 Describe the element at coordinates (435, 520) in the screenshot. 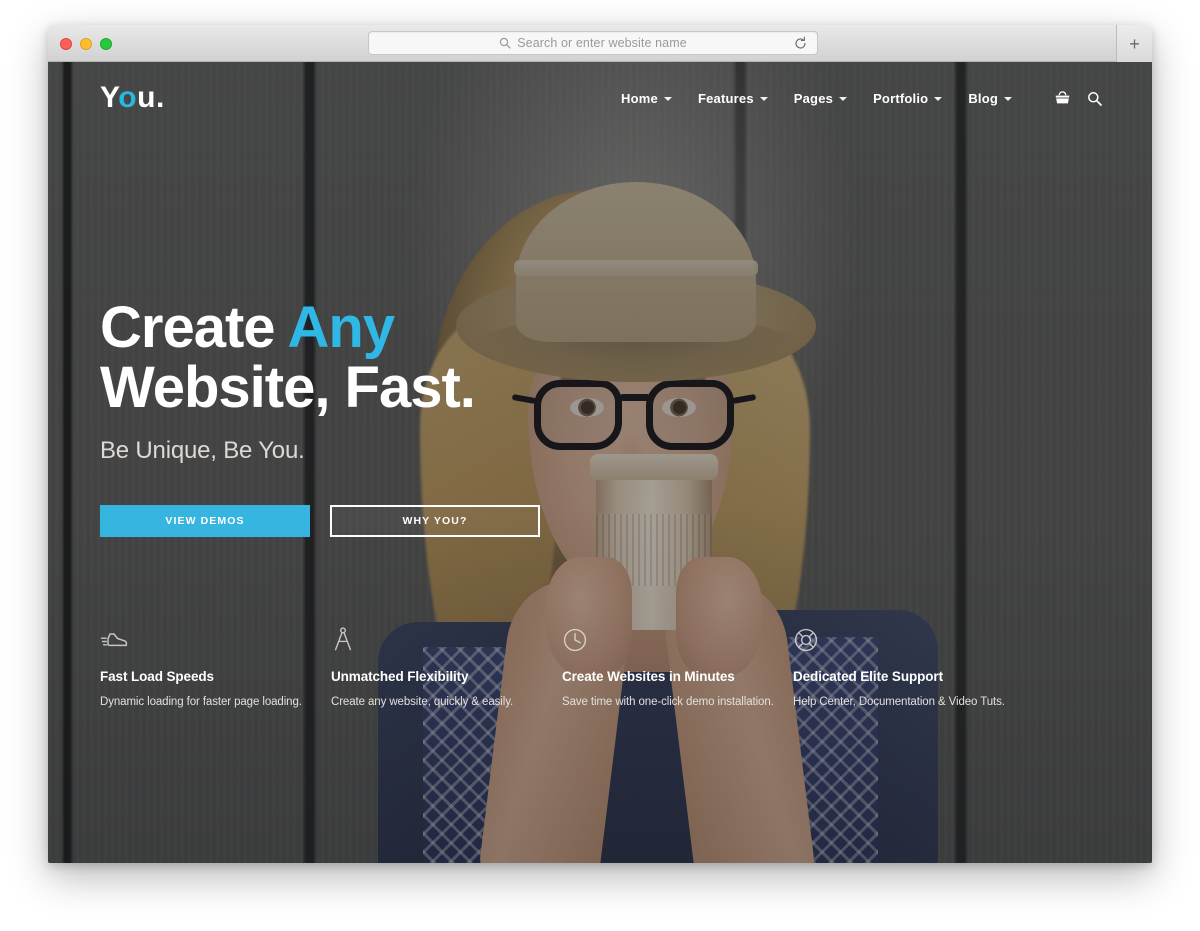

I see `why-you-button: WHY YOU?` at that location.